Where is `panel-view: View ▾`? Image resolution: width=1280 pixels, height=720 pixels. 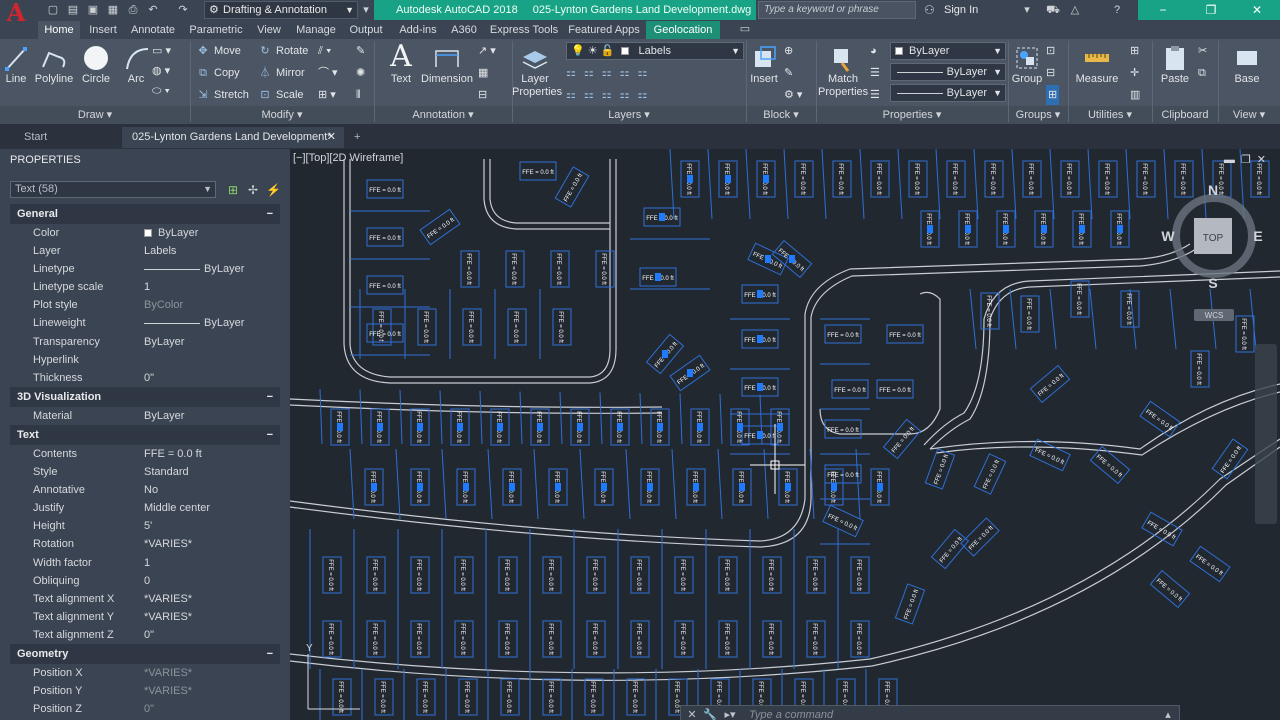
panel-view: View ▾ is located at coordinates (1249, 115).